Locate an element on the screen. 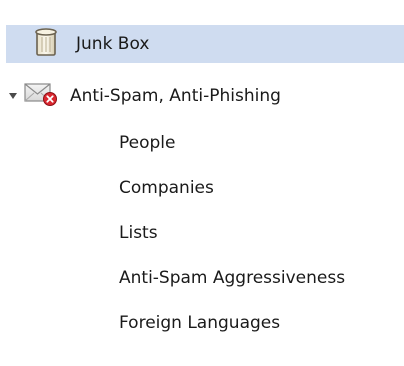 Image resolution: width=404 pixels, height=366 pixels. tree-item-anti-spam: Anti-Spam, Anti-Phishing is located at coordinates (202, 96).